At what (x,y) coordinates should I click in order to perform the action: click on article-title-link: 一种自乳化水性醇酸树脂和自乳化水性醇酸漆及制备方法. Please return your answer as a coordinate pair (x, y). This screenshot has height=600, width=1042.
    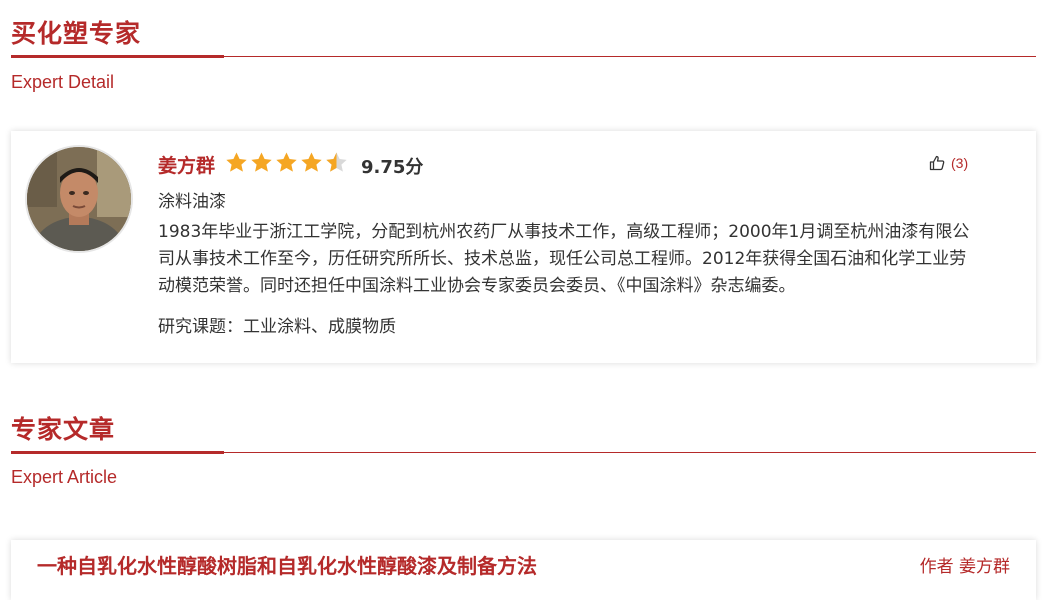
    Looking at the image, I should click on (287, 564).